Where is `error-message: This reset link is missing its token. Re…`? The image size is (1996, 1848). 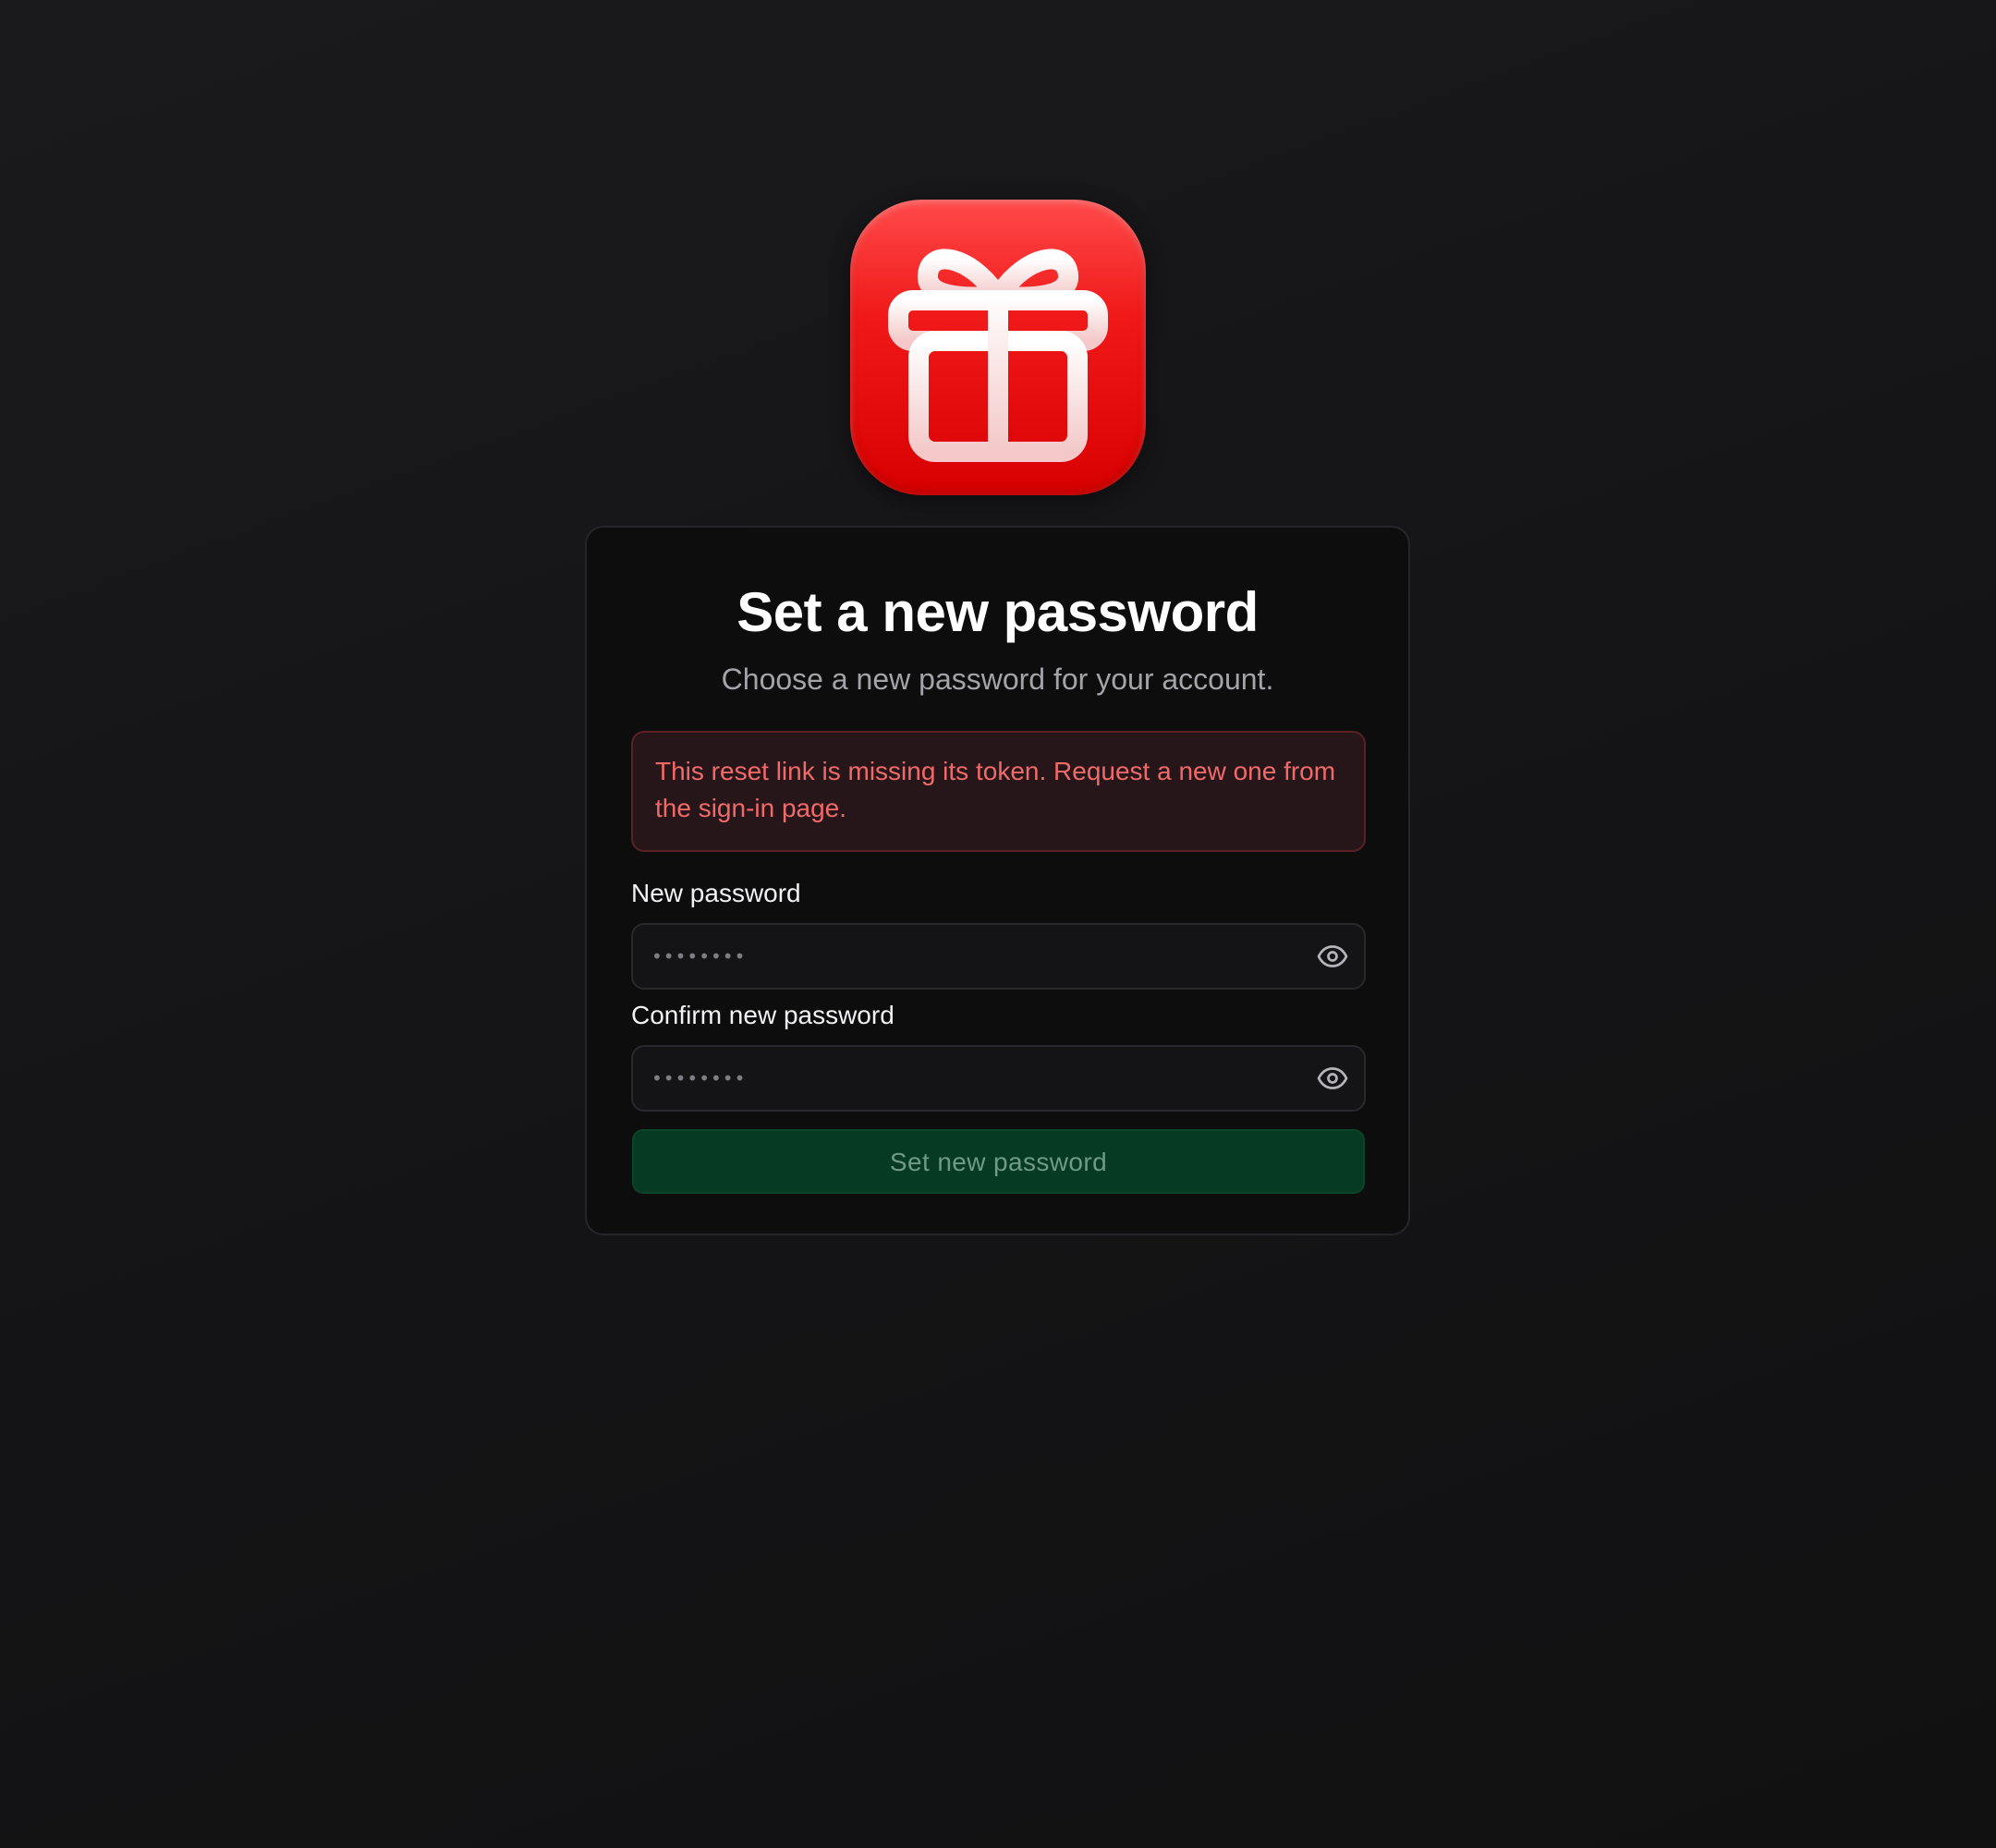
error-message: This reset link is missing its token. Re… is located at coordinates (995, 790).